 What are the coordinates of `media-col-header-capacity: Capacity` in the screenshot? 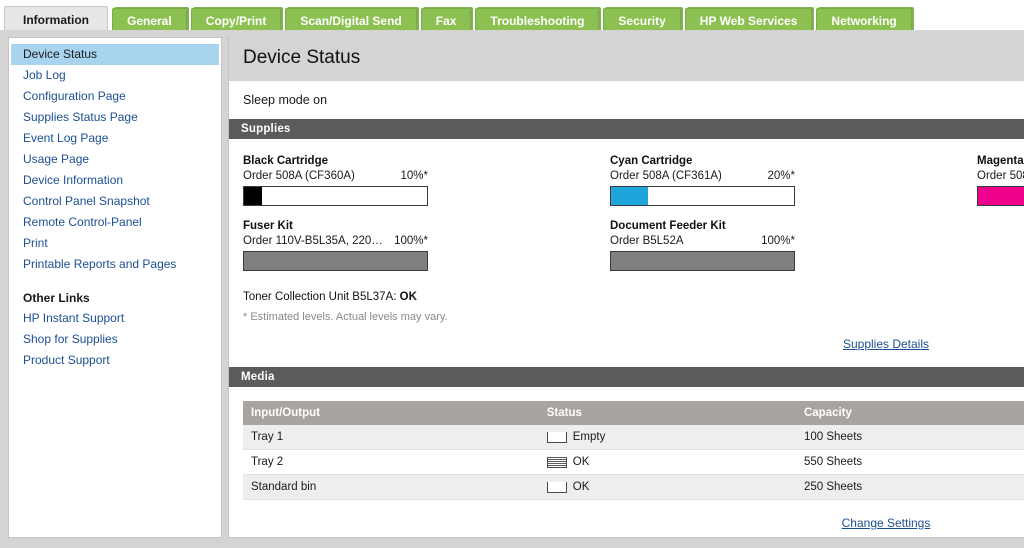 It's located at (909, 413).